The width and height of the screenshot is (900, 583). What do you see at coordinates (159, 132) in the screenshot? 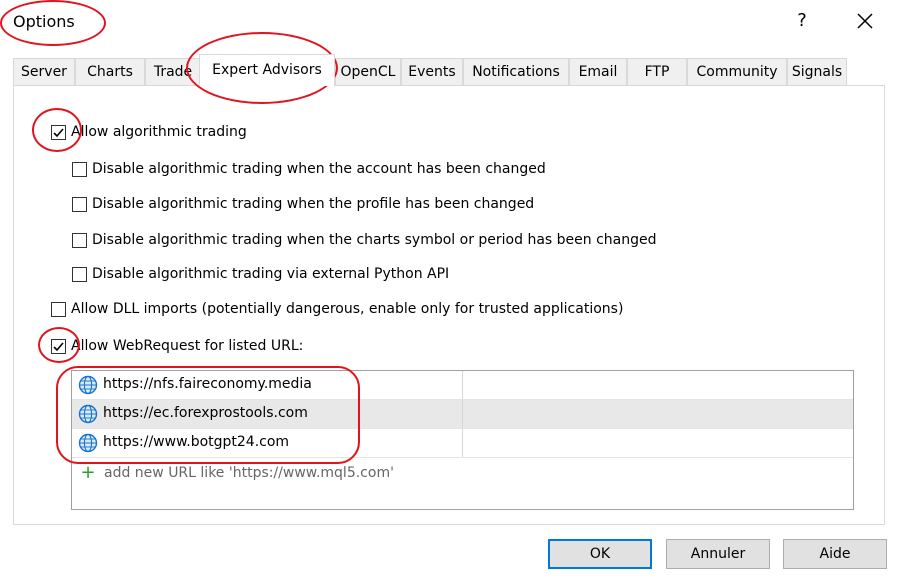
I see `allow-algo-trading-label: Allow algorithmic trading` at bounding box center [159, 132].